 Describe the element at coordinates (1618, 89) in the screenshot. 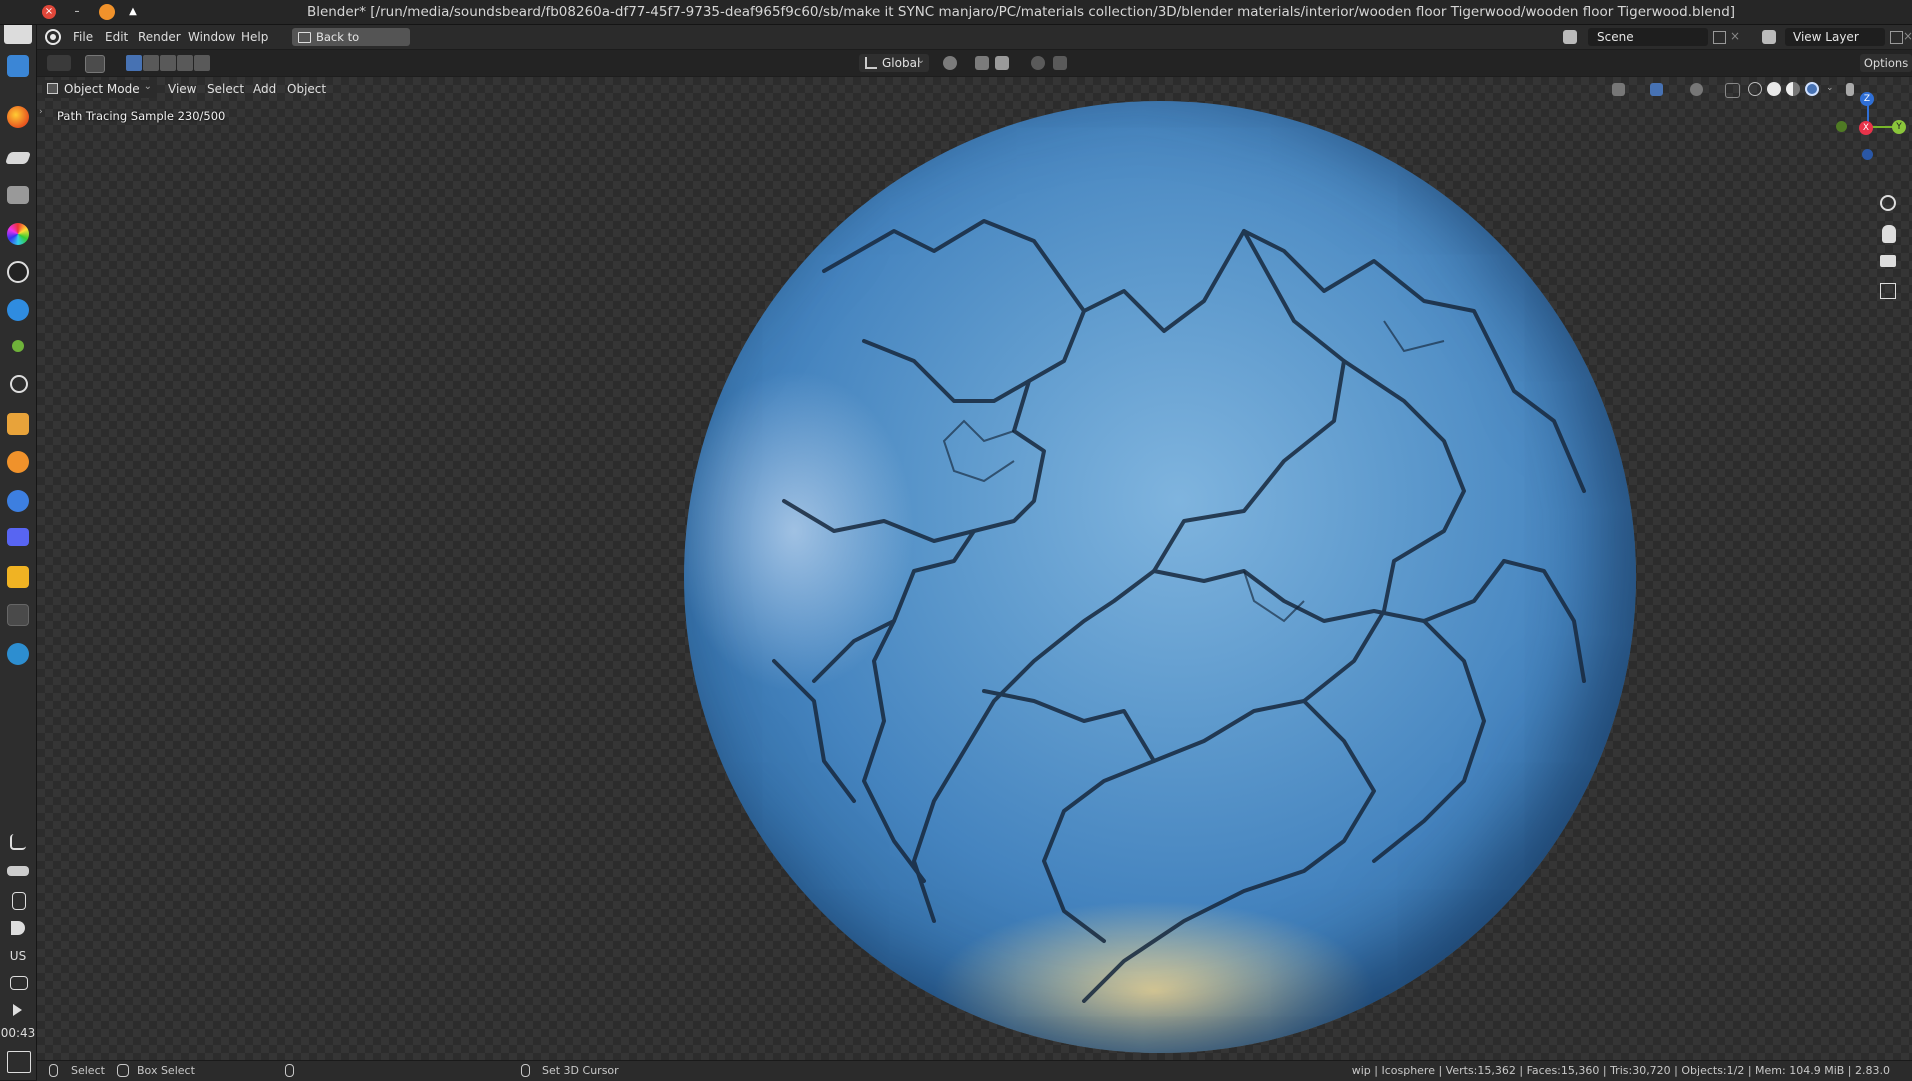

I see `visibility-icon` at that location.